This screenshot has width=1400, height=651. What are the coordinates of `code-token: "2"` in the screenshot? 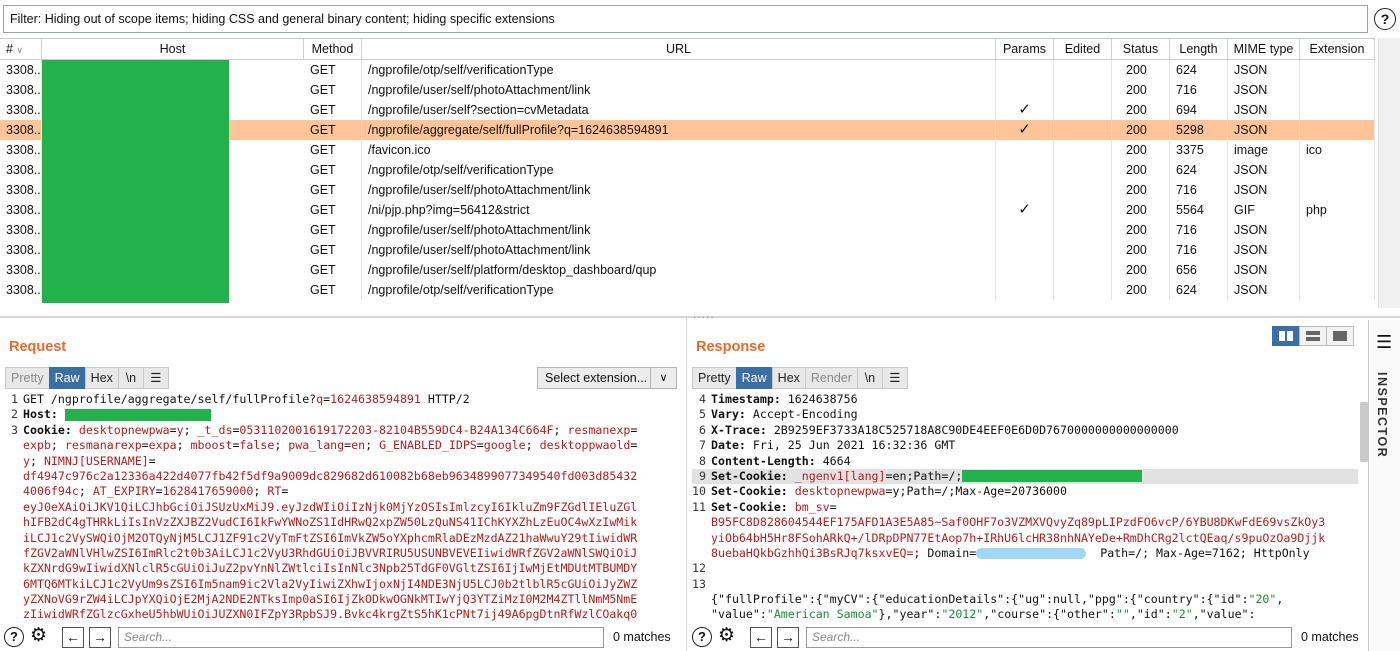 It's located at (1182, 614).